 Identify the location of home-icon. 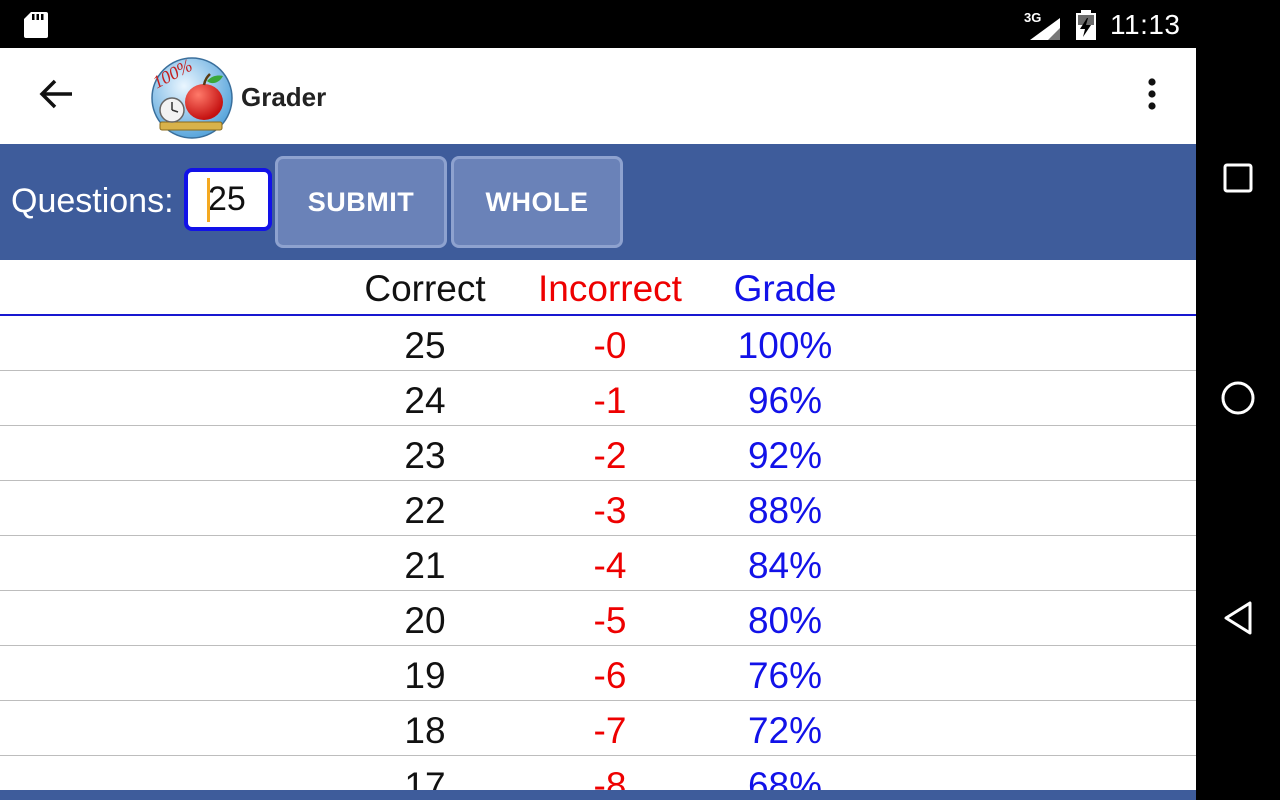
(1238, 400).